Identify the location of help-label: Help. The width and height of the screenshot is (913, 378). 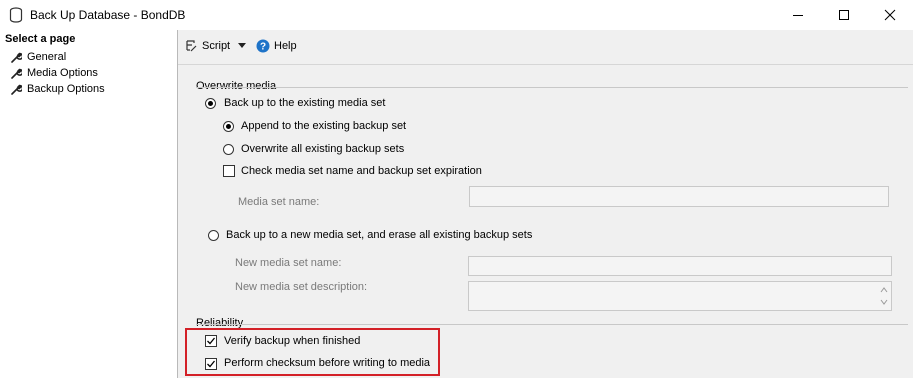
(285, 46).